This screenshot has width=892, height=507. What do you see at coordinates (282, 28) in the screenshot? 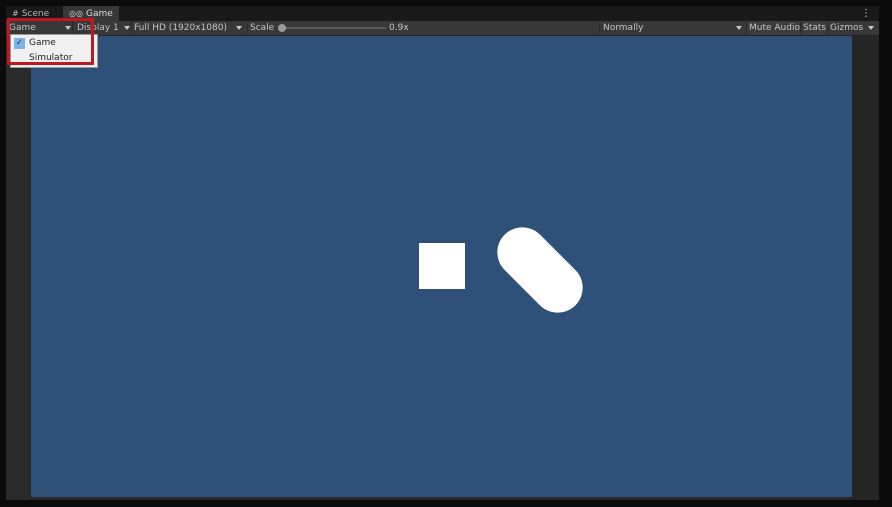
I see `scale-slider-handle` at bounding box center [282, 28].